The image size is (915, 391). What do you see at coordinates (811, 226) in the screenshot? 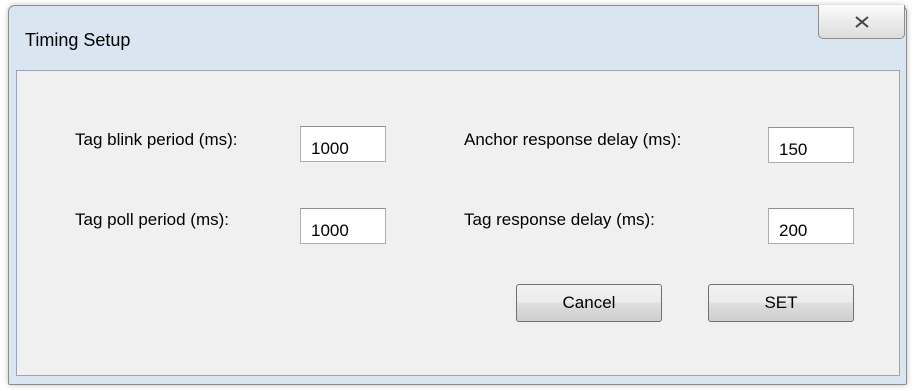
I see `tag-response-delay-field` at bounding box center [811, 226].